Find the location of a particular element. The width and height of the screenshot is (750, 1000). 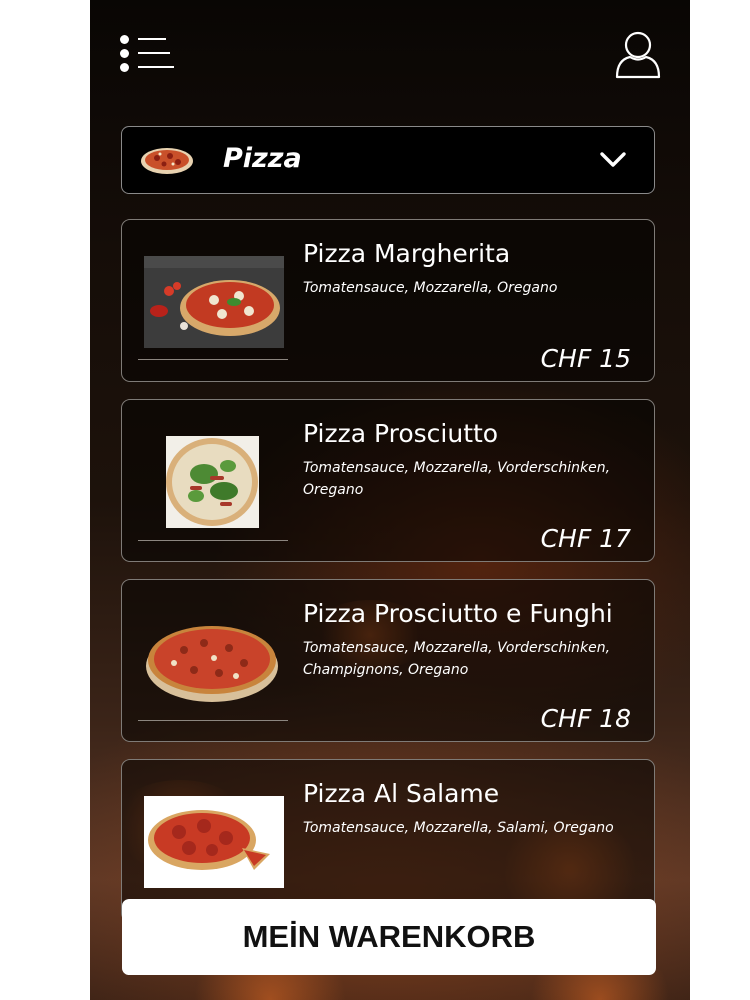

product-price: CHF 18 is located at coordinates (585, 718).